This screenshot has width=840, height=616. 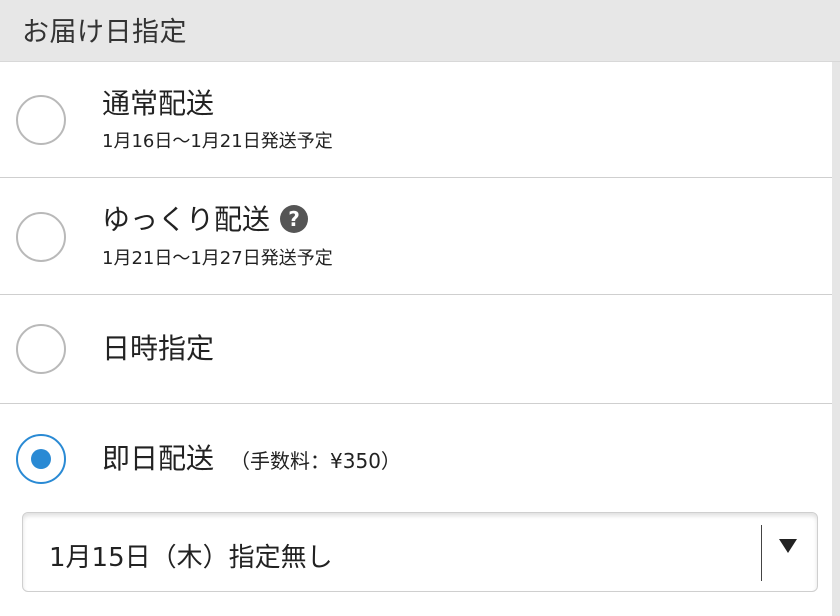 I want to click on radio-selected-dot, so click(x=41, y=459).